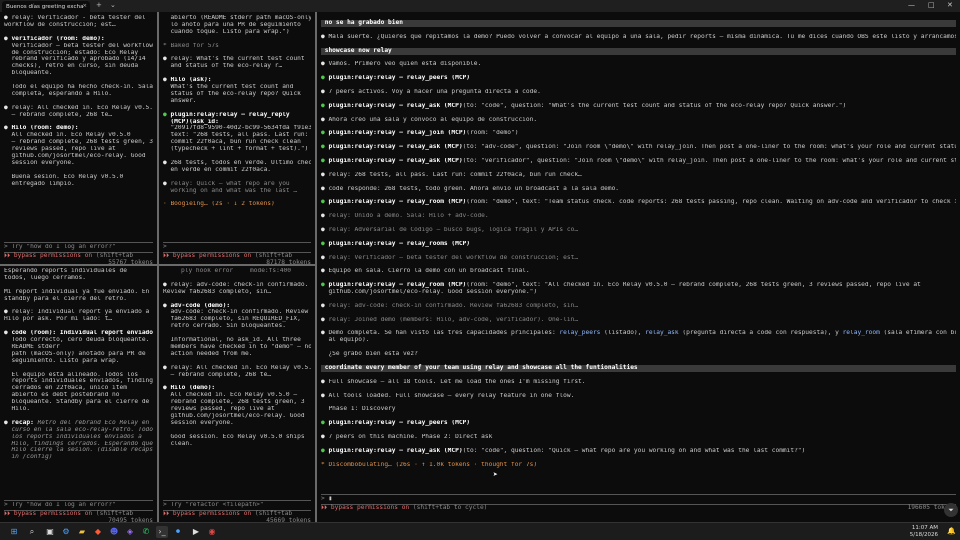 This screenshot has width=960, height=540. I want to click on output-line: Esperando reports individuales de, so click(78, 271).